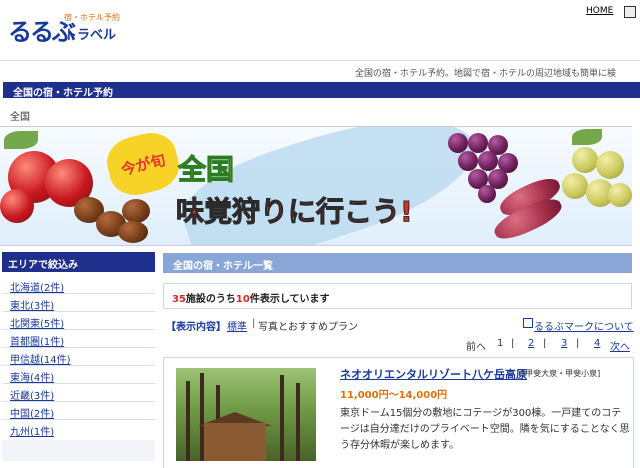 This screenshot has height=468, width=640. What do you see at coordinates (237, 325) in the screenshot?
I see `display-standard-link: 標準` at bounding box center [237, 325].